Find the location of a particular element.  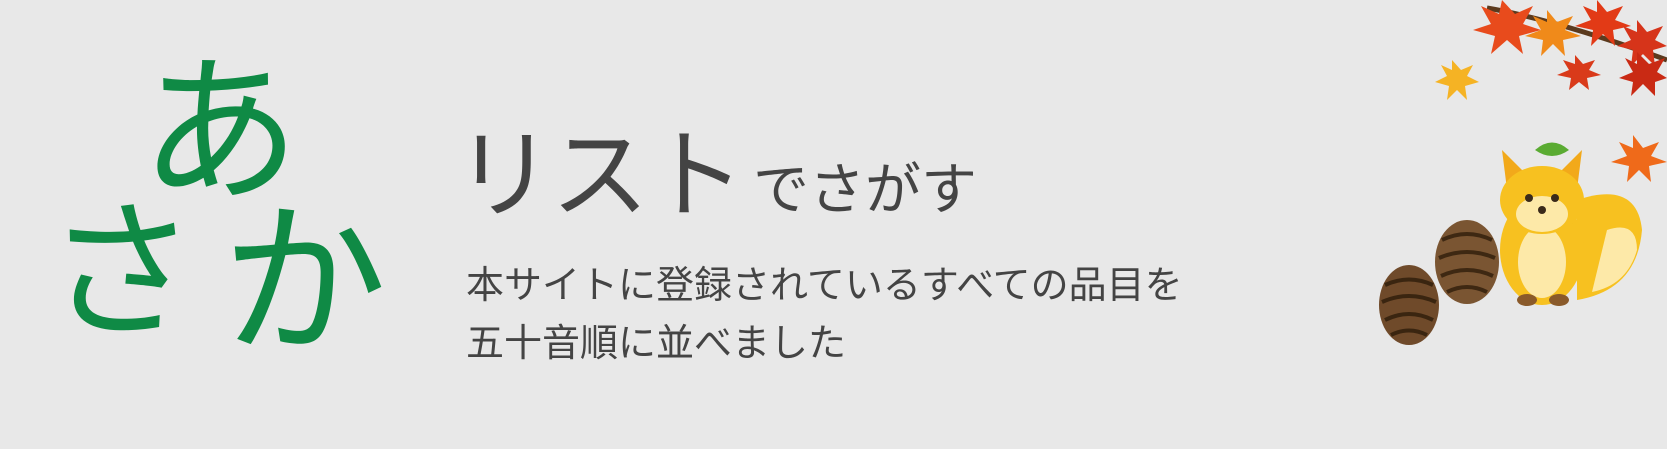

title-main: リスト is located at coordinates (600, 176).